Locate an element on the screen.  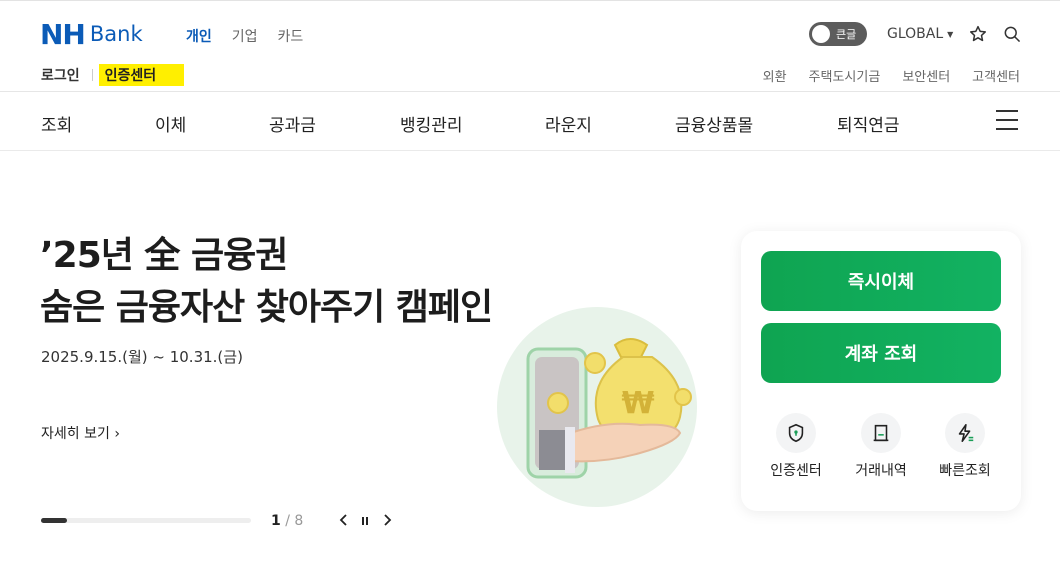
util-link-customer: 고객센터 is located at coordinates (996, 75).